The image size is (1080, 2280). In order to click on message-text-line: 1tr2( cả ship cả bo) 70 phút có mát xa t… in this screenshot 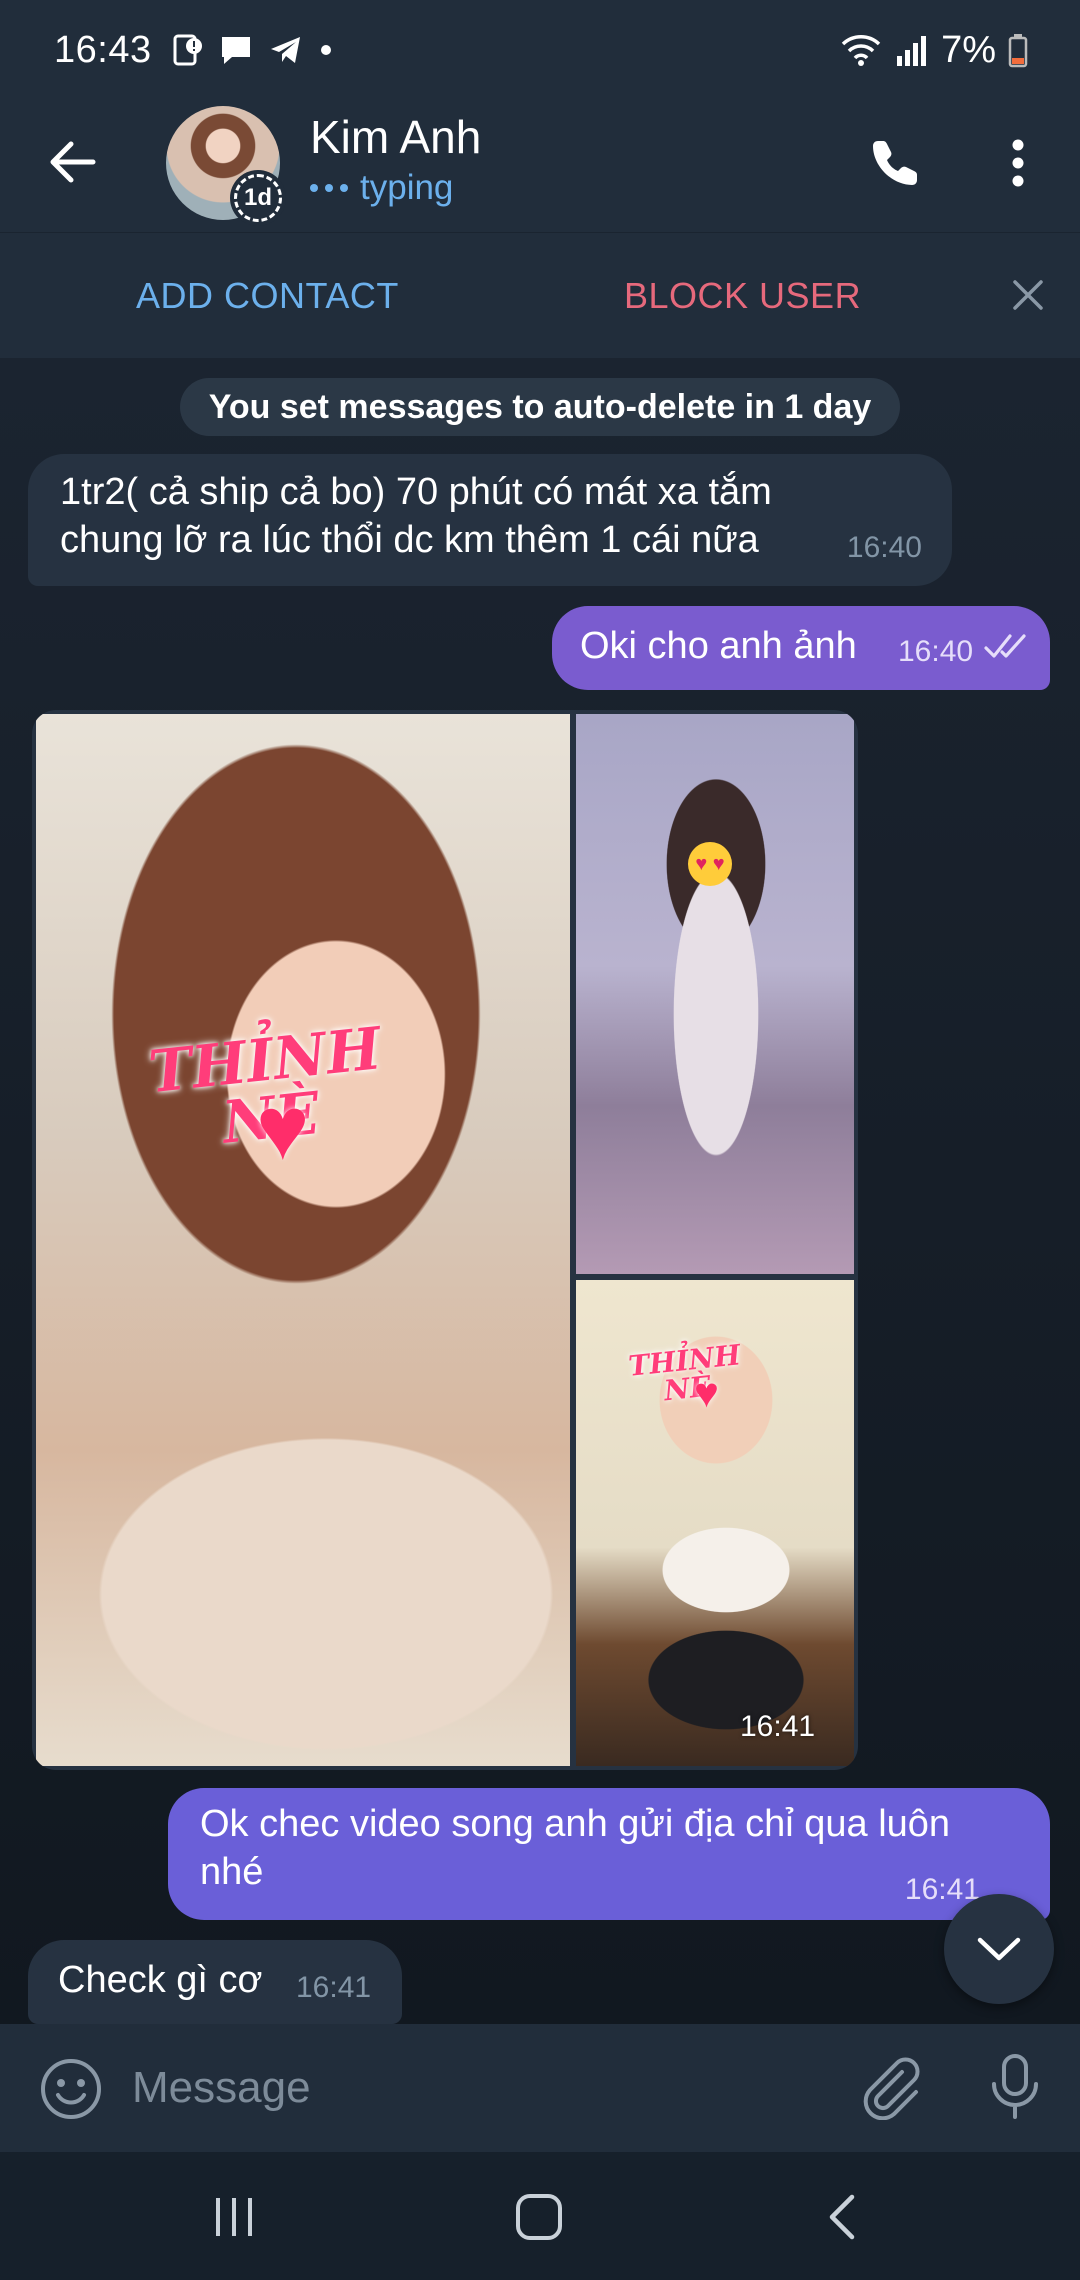, I will do `click(416, 492)`.